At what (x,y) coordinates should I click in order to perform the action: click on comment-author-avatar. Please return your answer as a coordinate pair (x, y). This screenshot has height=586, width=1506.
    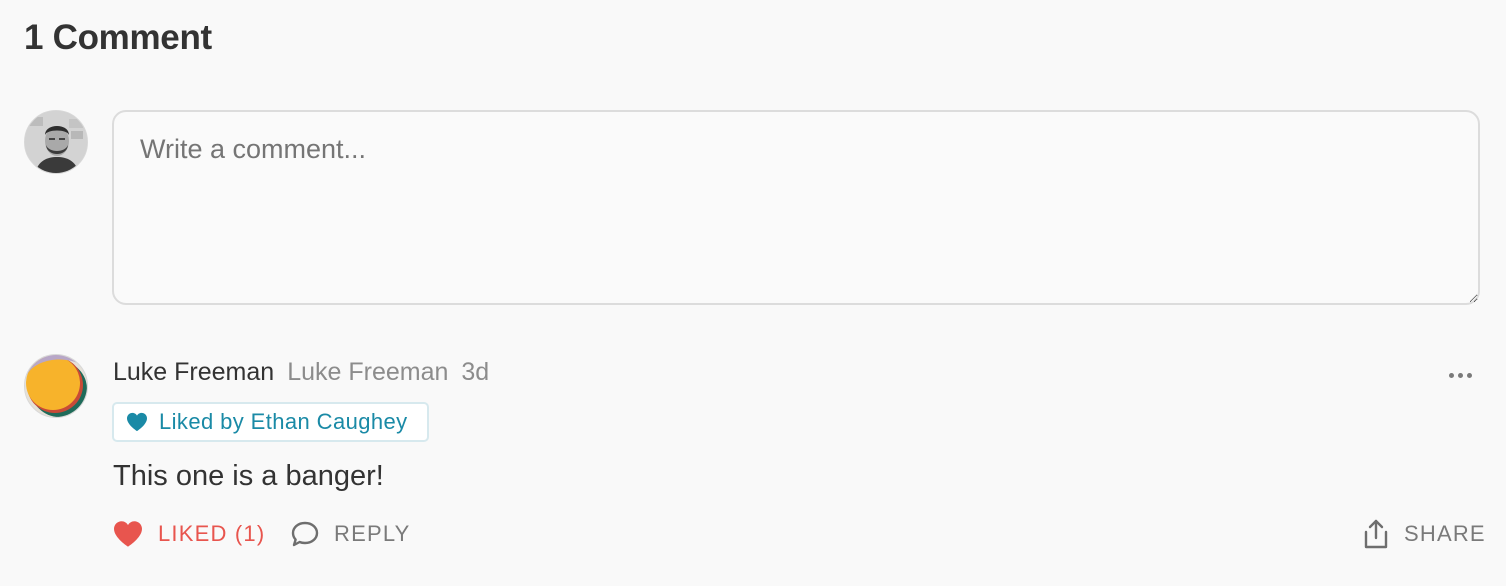
    Looking at the image, I should click on (56, 386).